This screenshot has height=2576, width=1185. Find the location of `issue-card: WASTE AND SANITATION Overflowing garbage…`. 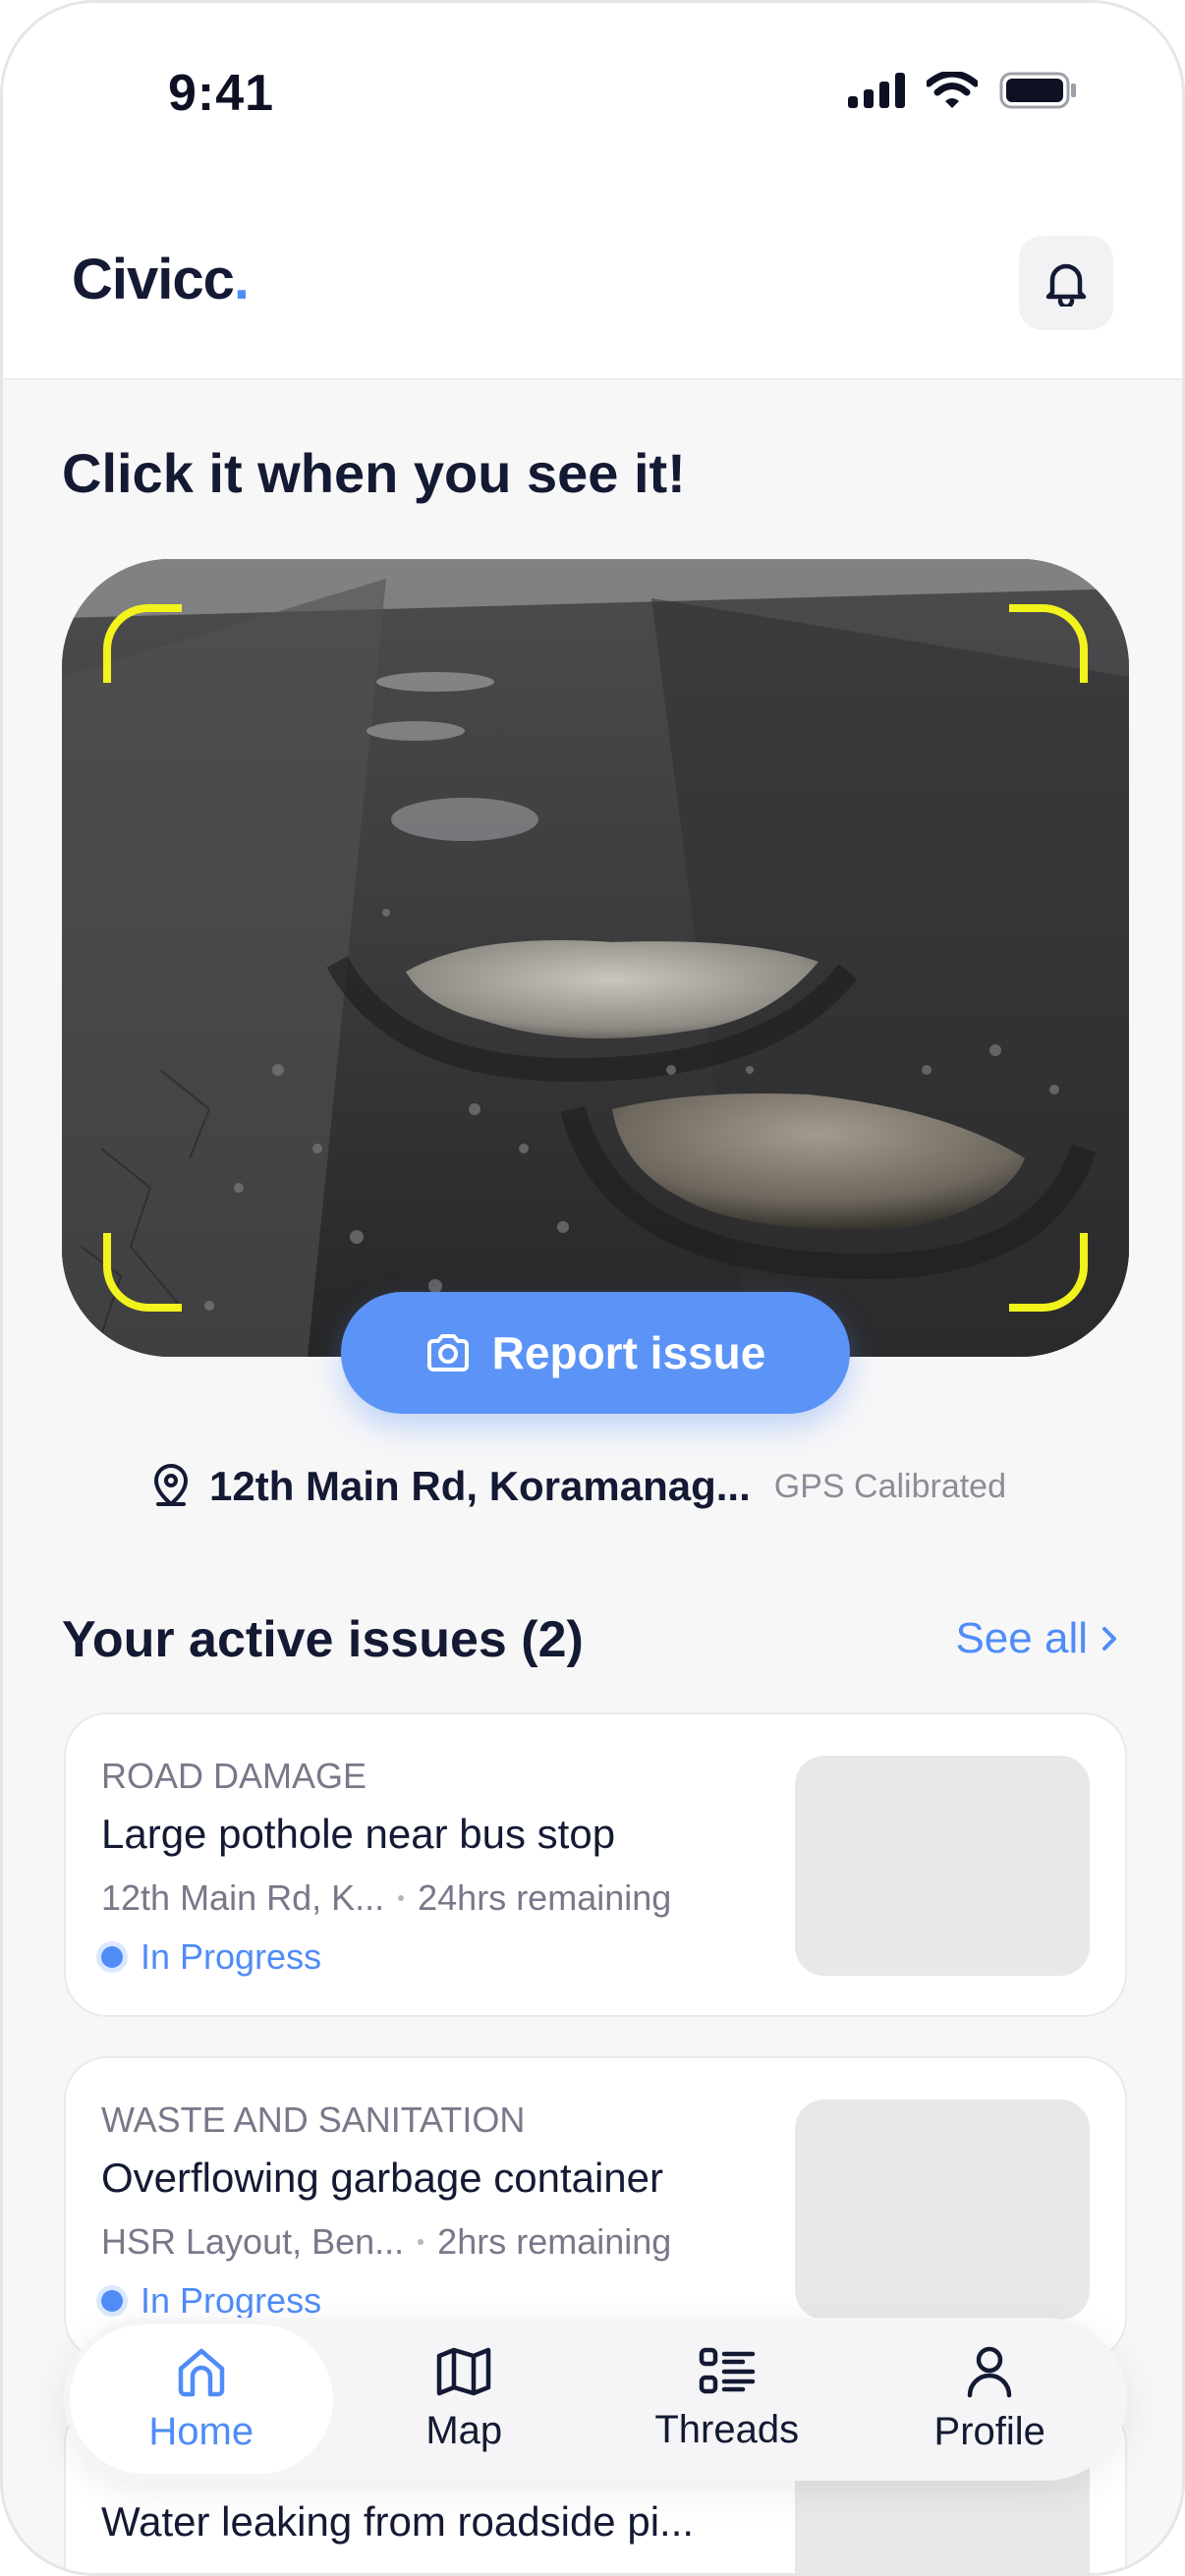

issue-card: WASTE AND SANITATION Overflowing garbage… is located at coordinates (596, 2208).